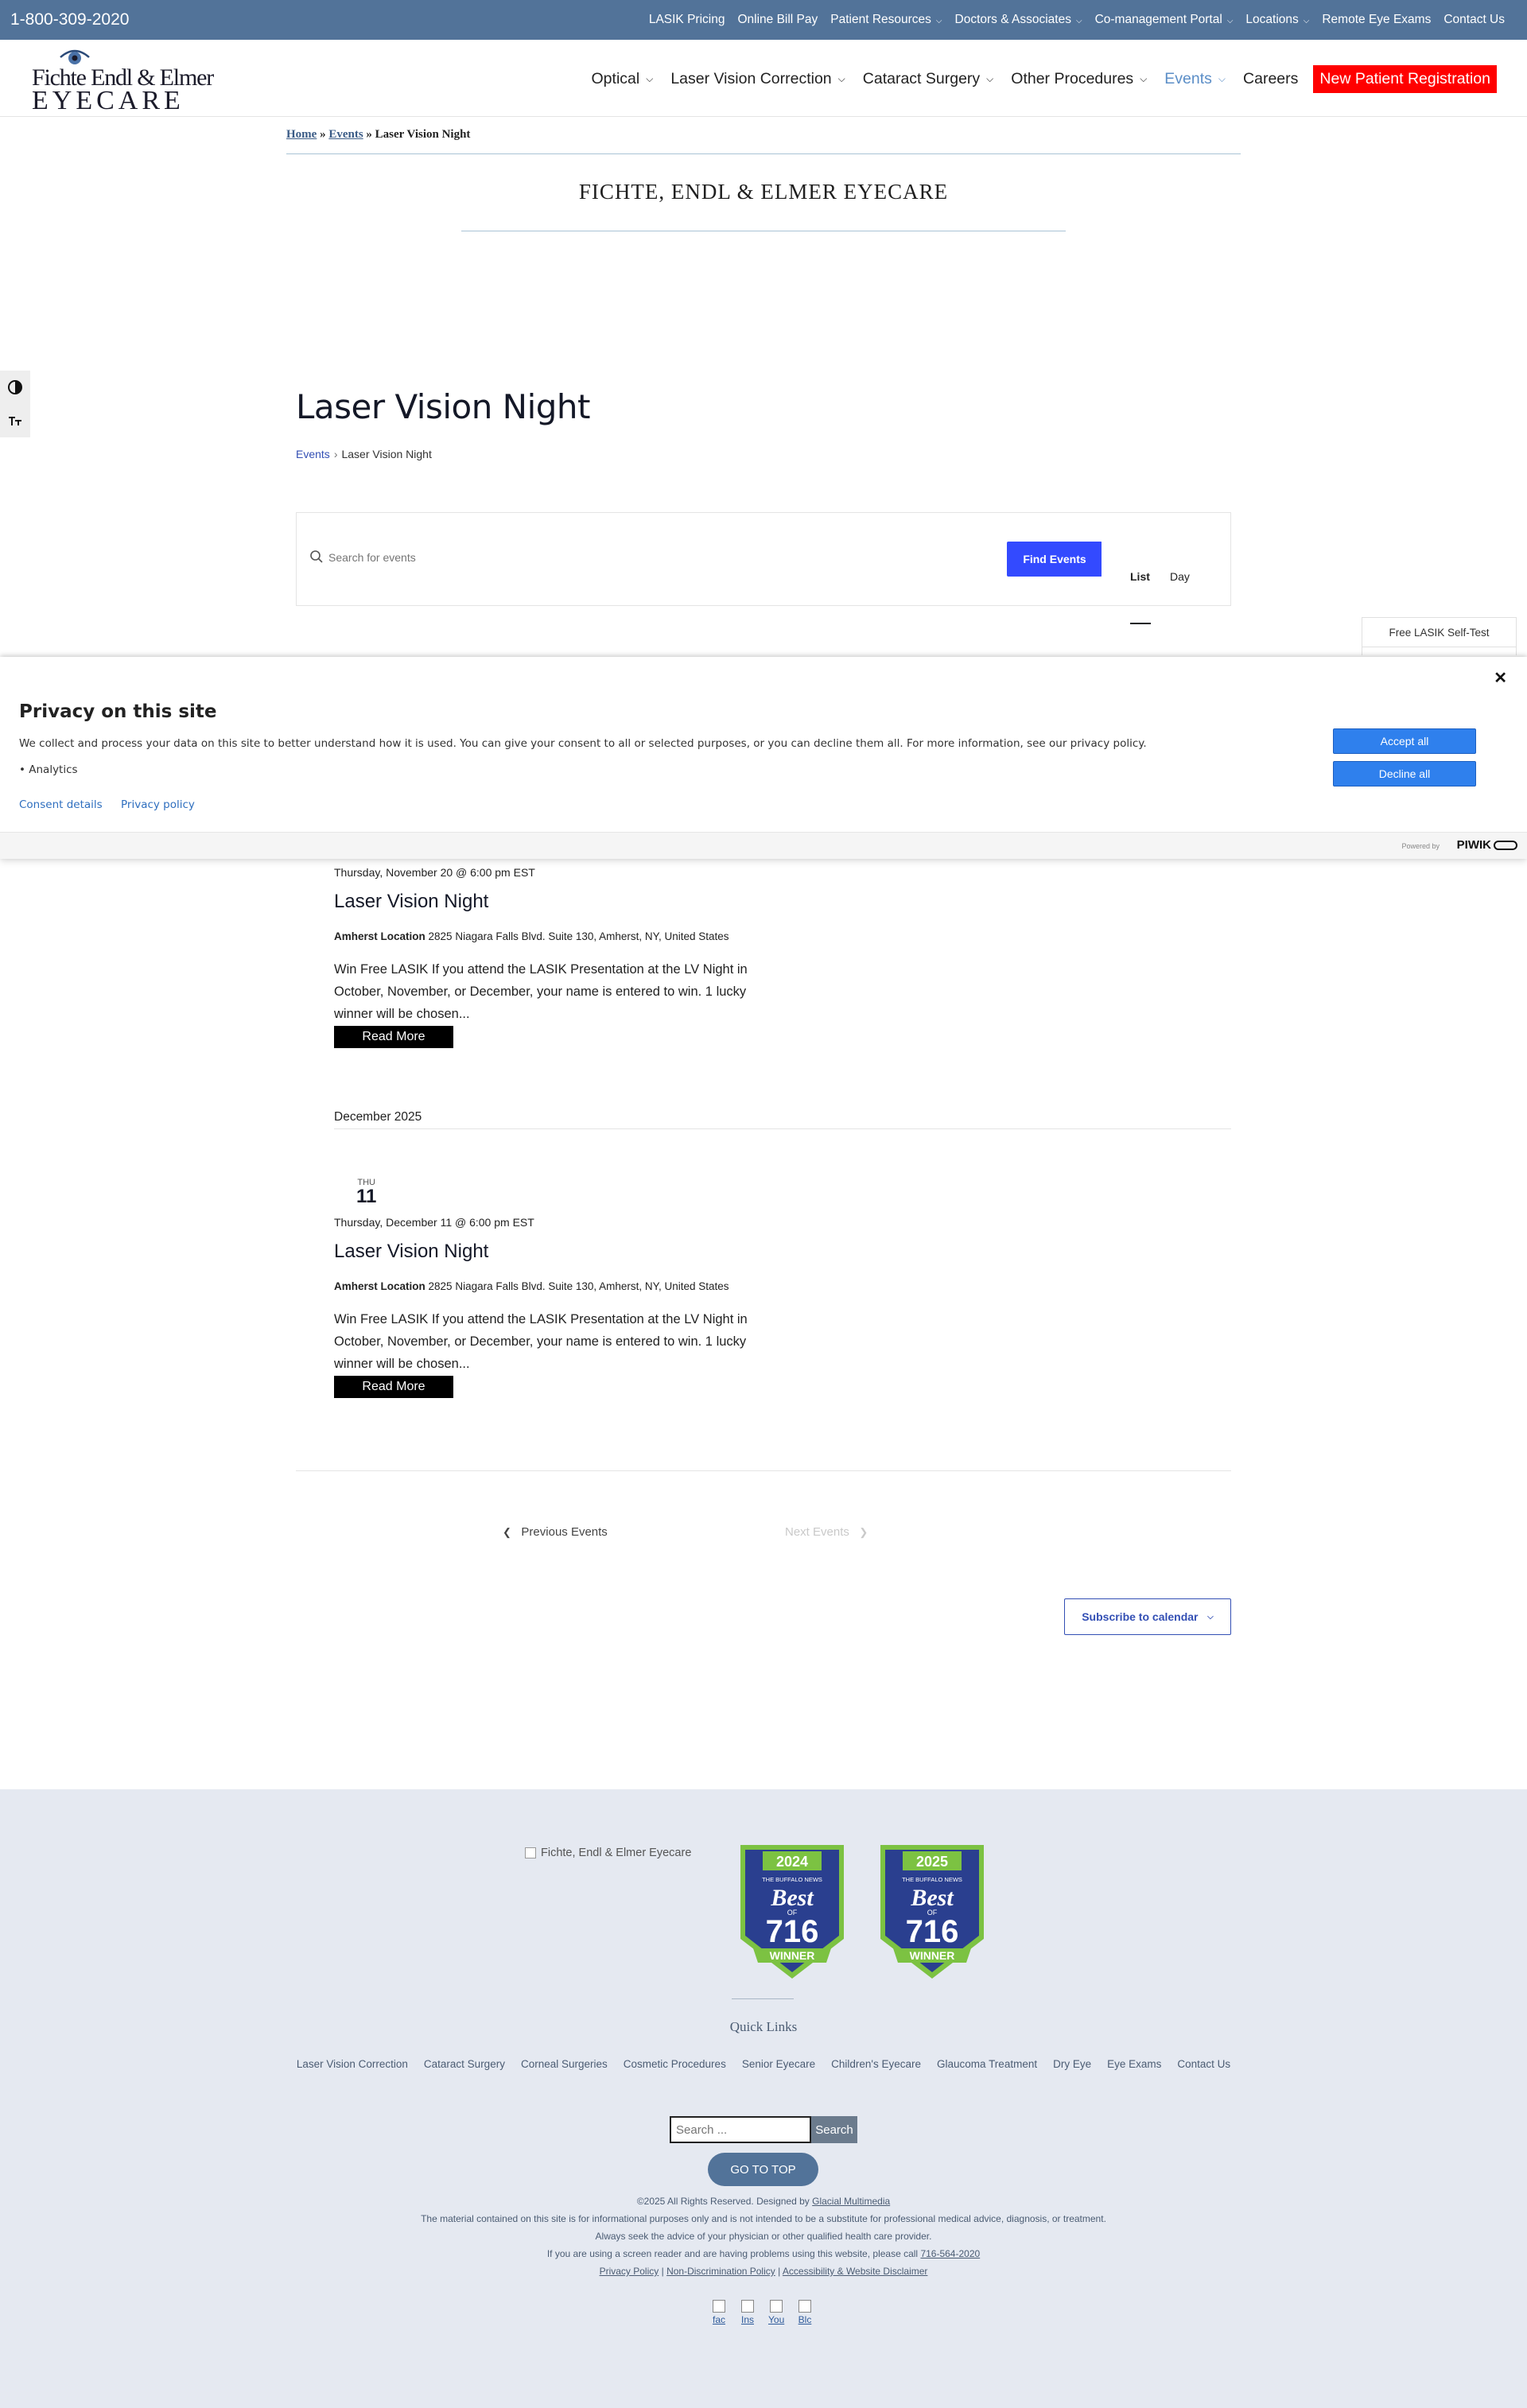  I want to click on quick-link: Dry Eye, so click(1072, 2064).